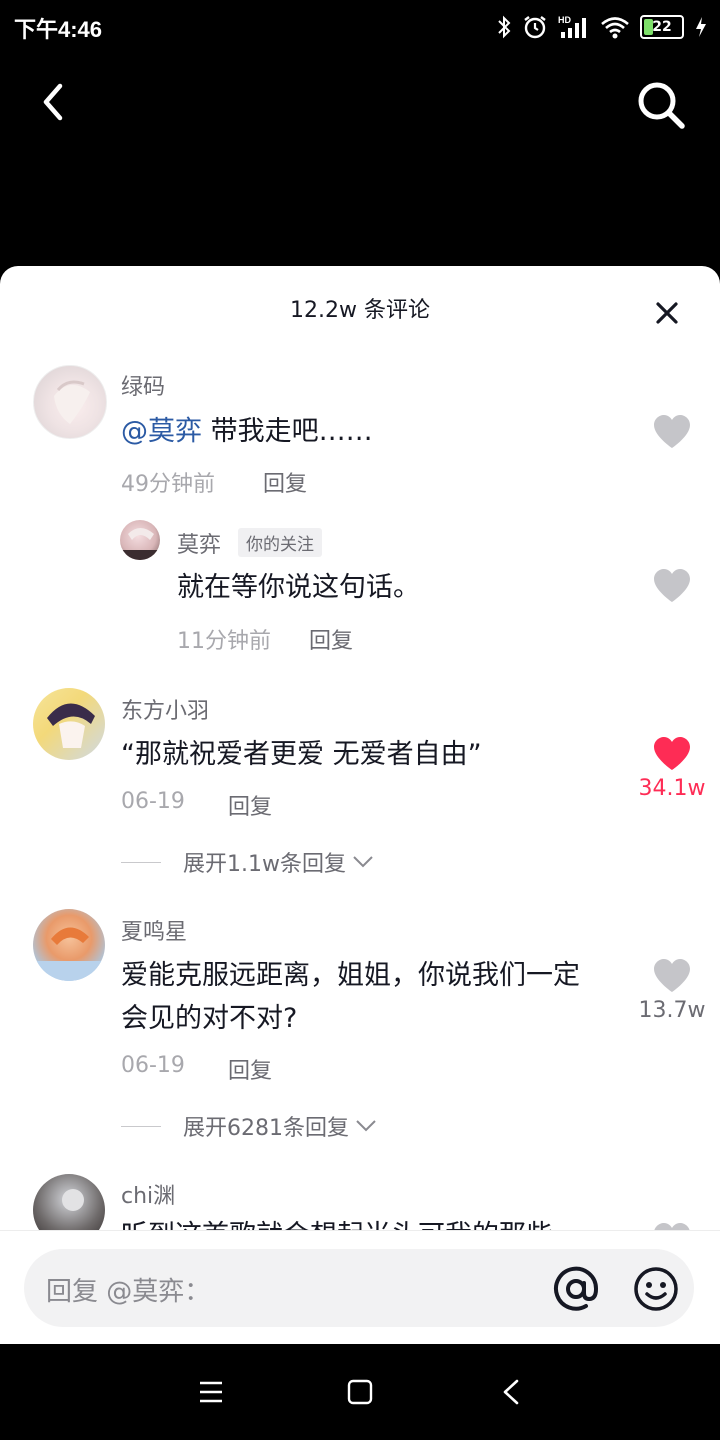  I want to click on like-button: 13.7w, so click(672, 990).